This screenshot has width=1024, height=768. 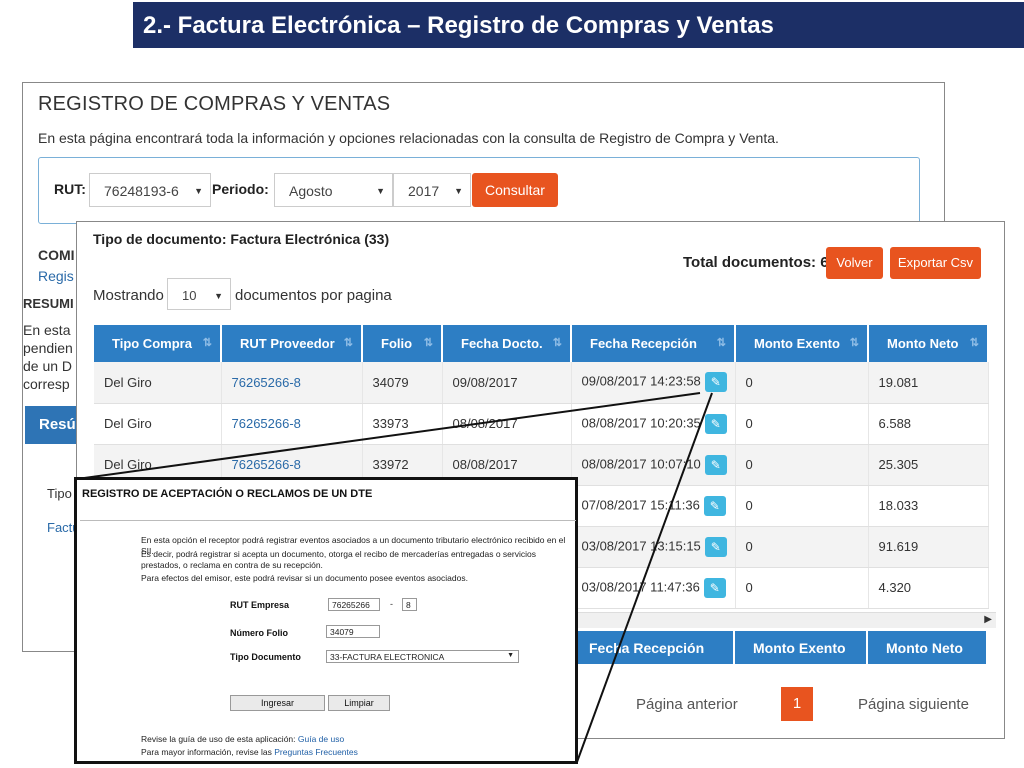 I want to click on volver-button: Volver, so click(x=854, y=263).